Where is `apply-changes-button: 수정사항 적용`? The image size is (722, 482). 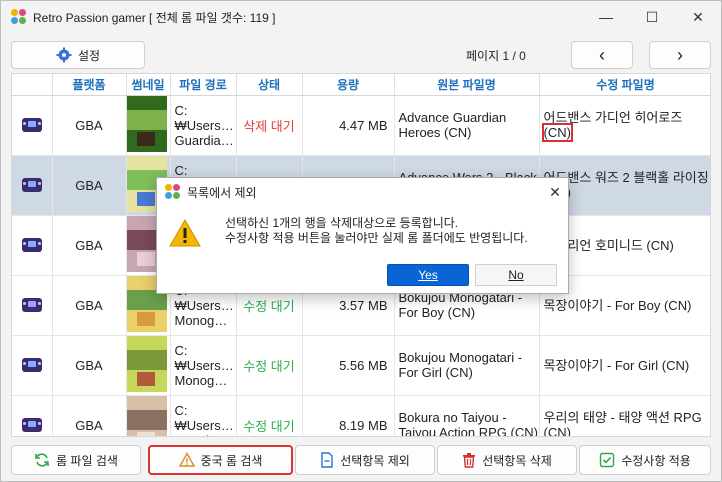 apply-changes-button: 수정사항 적용 is located at coordinates (645, 460).